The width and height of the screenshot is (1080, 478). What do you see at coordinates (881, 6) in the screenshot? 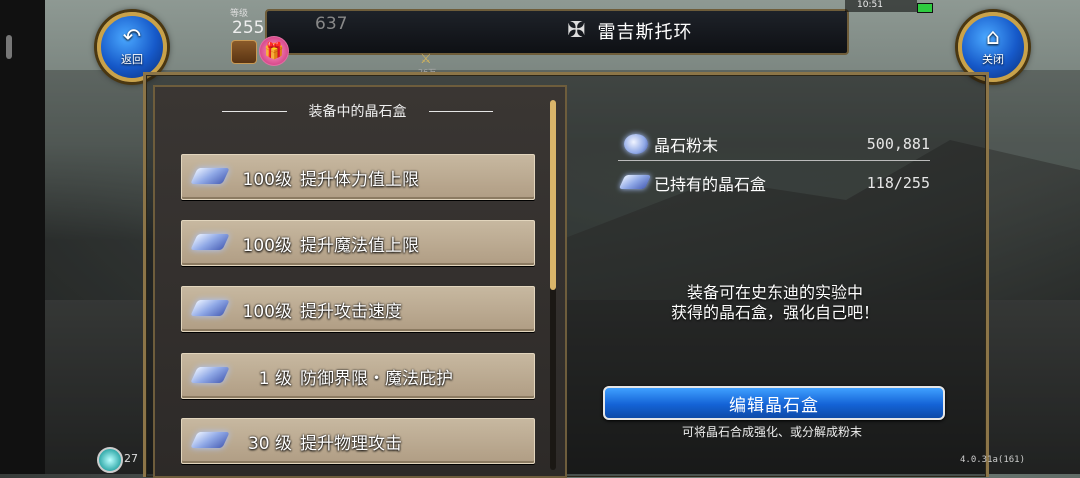
I see `status-clock: 10:51` at bounding box center [881, 6].